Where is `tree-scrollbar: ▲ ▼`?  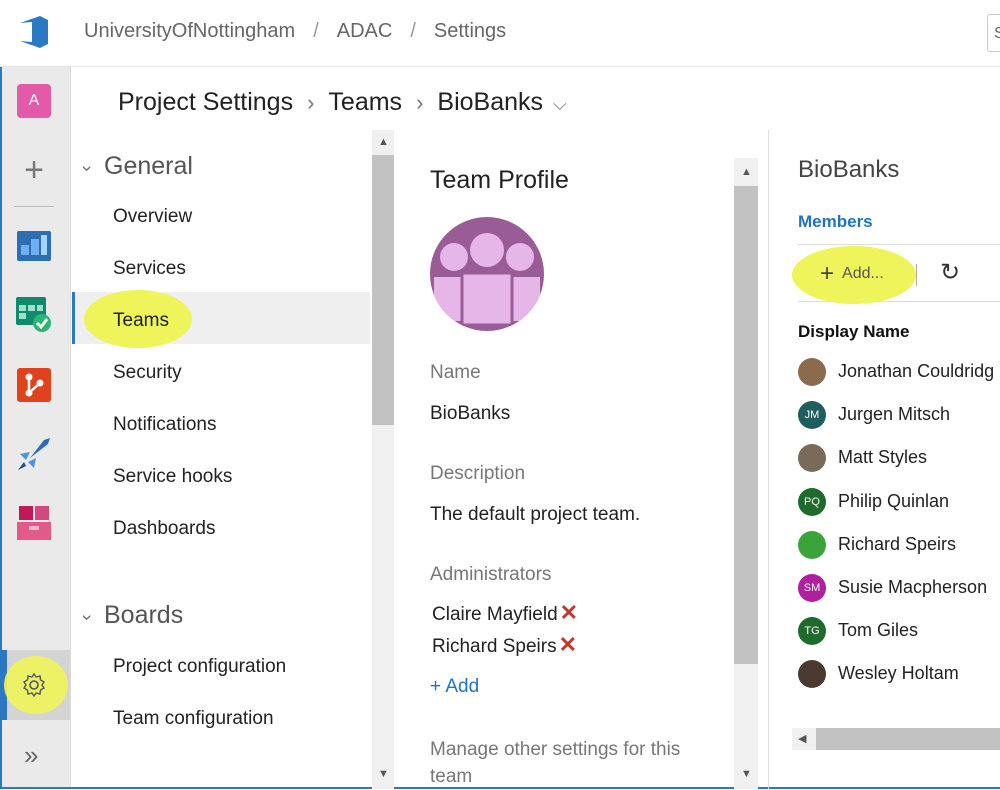 tree-scrollbar: ▲ ▼ is located at coordinates (383, 459).